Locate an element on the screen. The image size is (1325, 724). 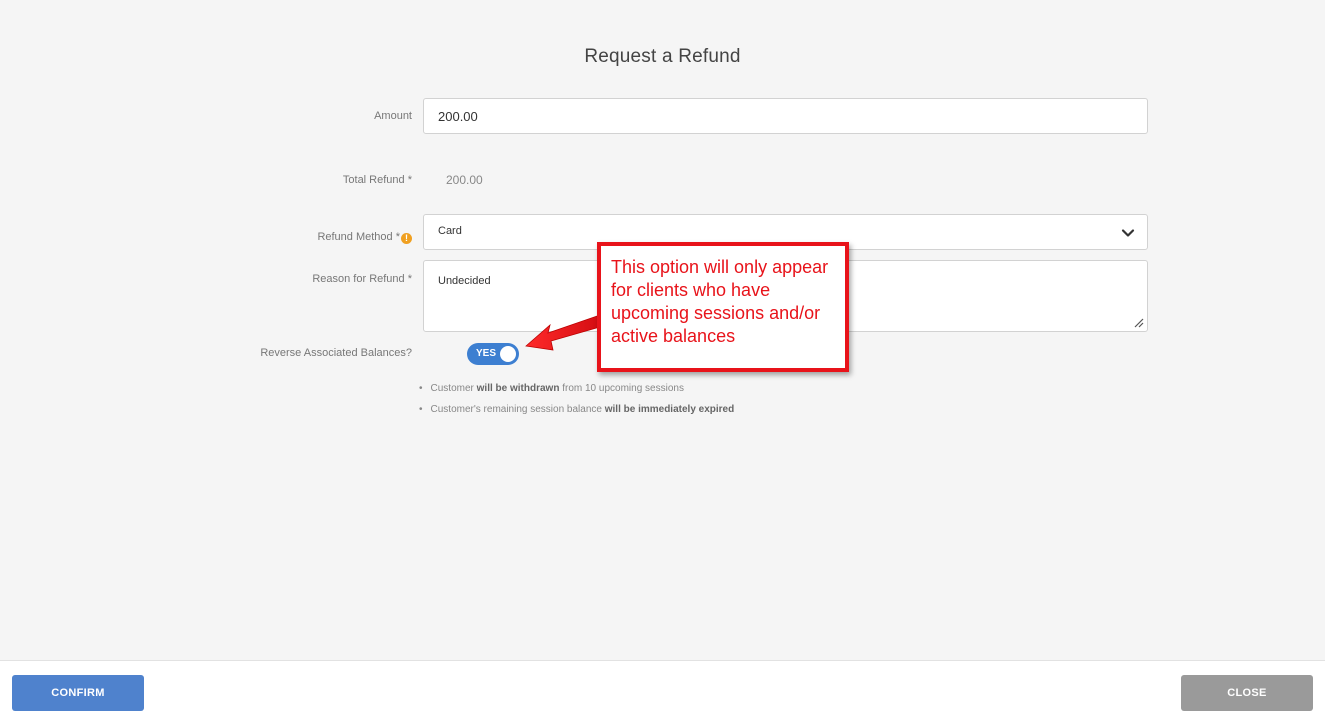
list-item-emphasis: will be withdrawn is located at coordinates (518, 388).